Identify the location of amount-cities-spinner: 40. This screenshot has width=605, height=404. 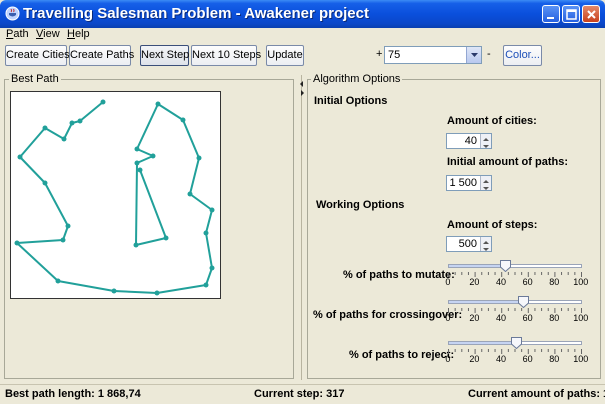
(469, 141).